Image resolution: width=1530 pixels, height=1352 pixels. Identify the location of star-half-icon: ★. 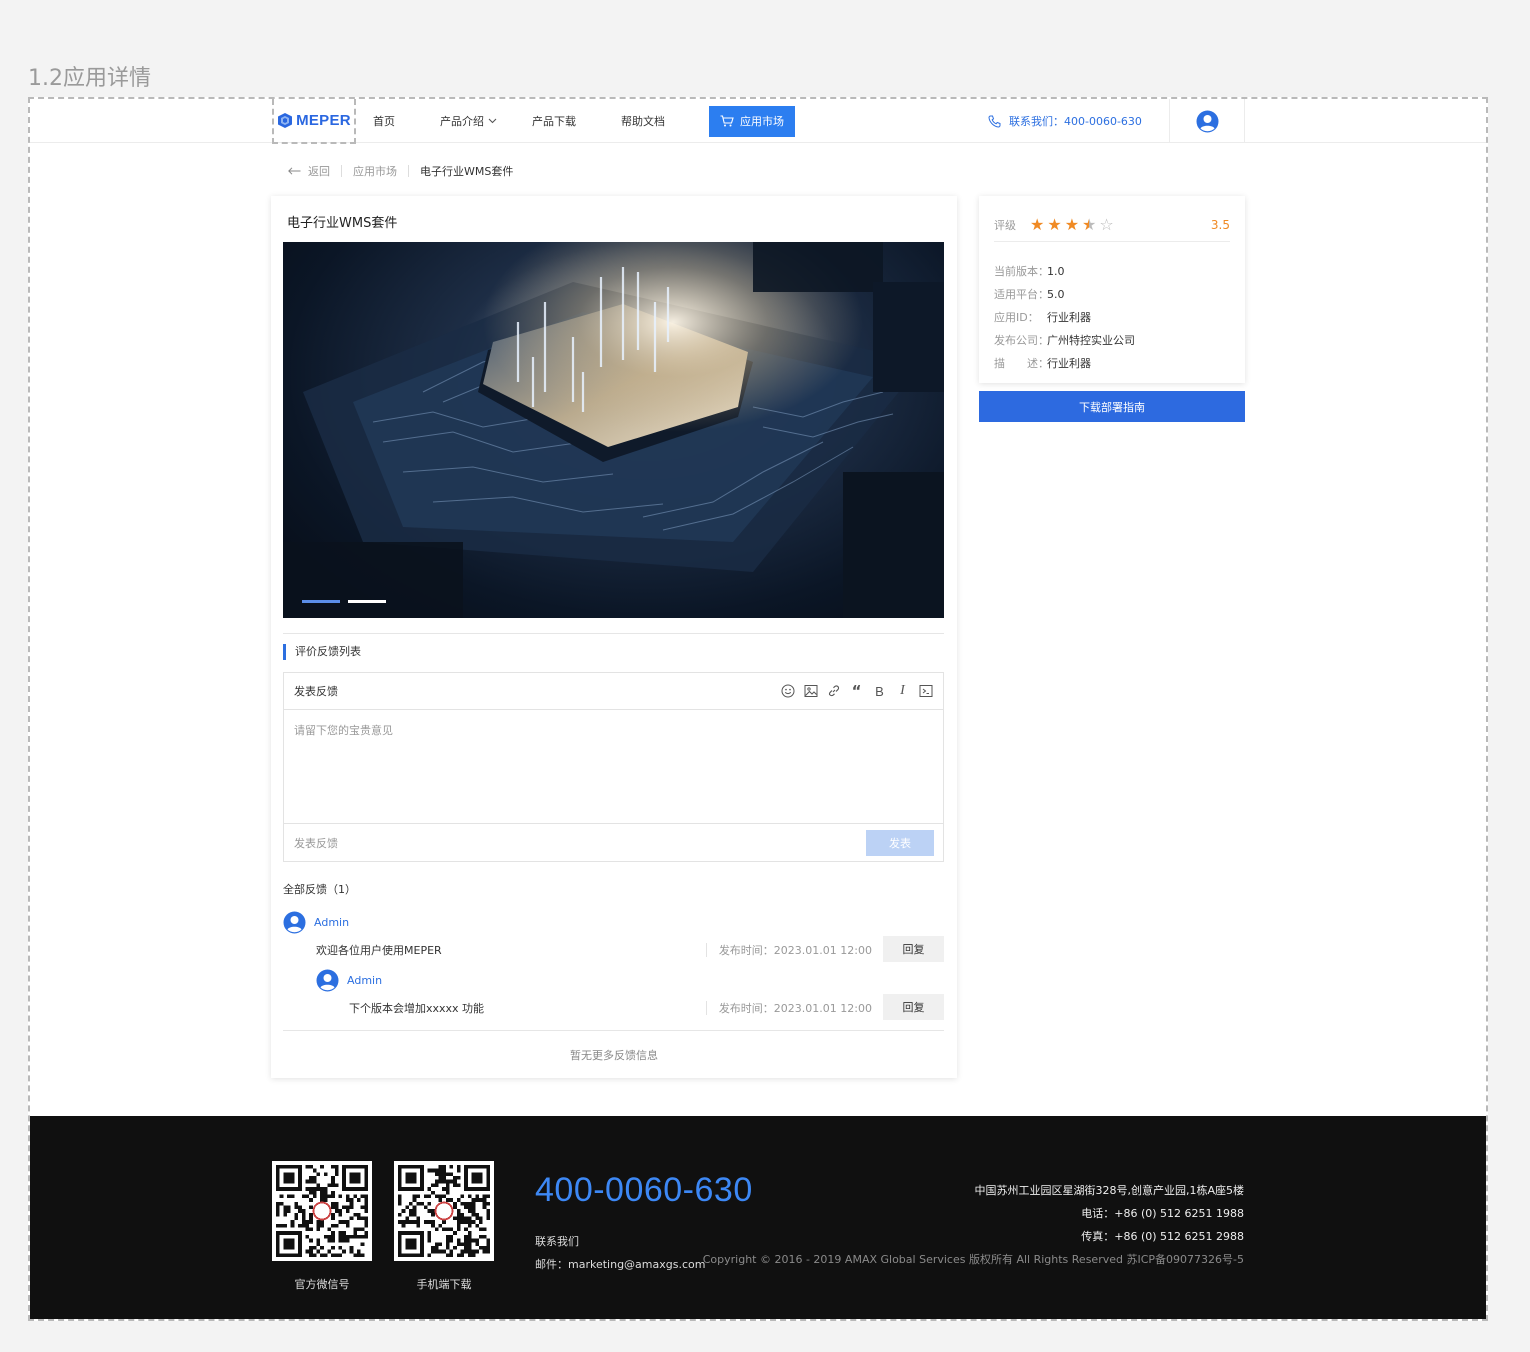
(1089, 224).